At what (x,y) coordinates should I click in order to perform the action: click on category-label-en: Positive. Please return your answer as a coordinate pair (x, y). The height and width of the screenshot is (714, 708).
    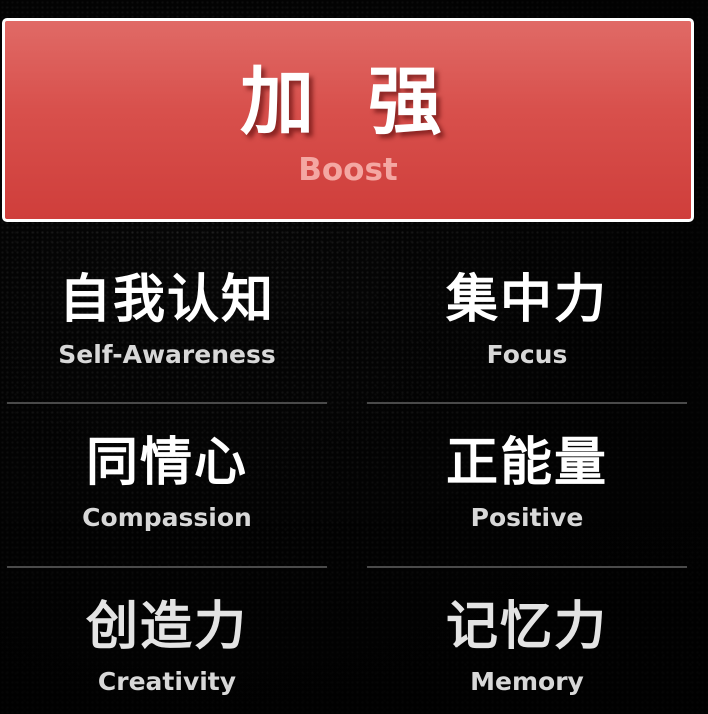
    Looking at the image, I should click on (527, 517).